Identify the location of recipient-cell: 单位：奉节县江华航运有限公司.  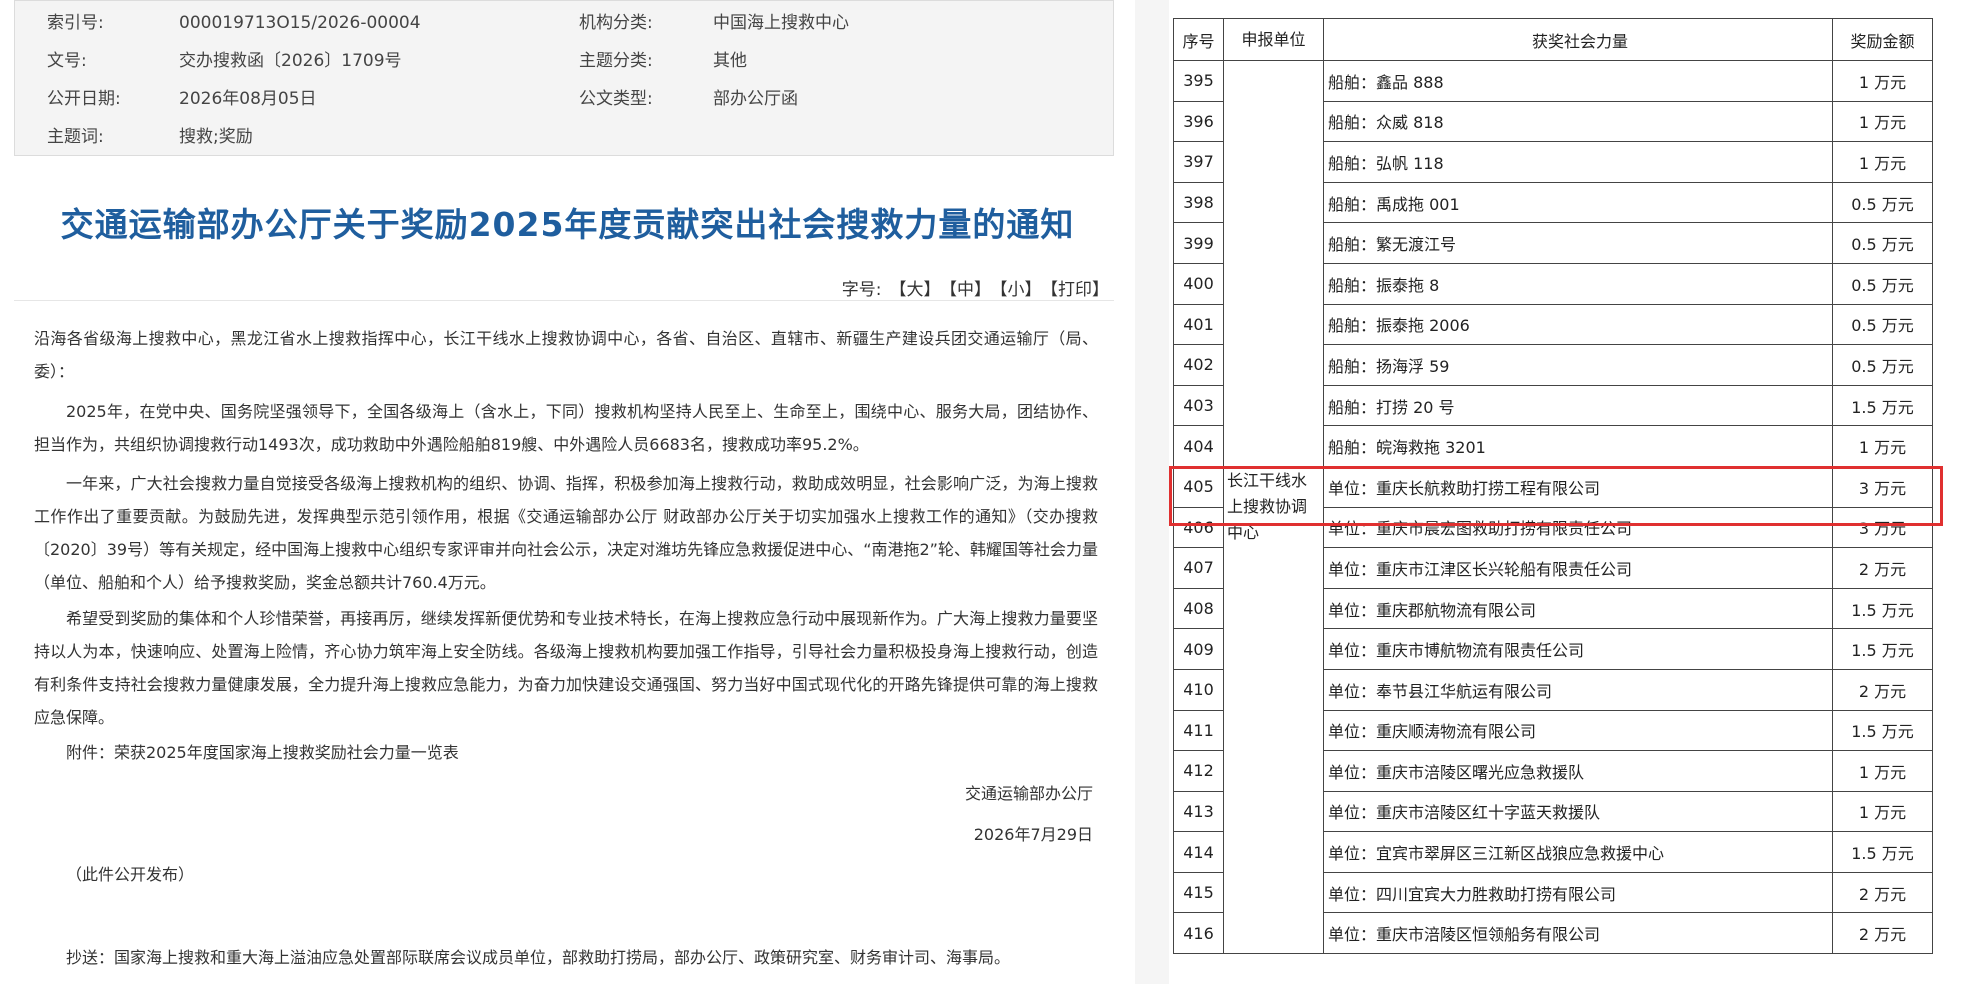
(1578, 689).